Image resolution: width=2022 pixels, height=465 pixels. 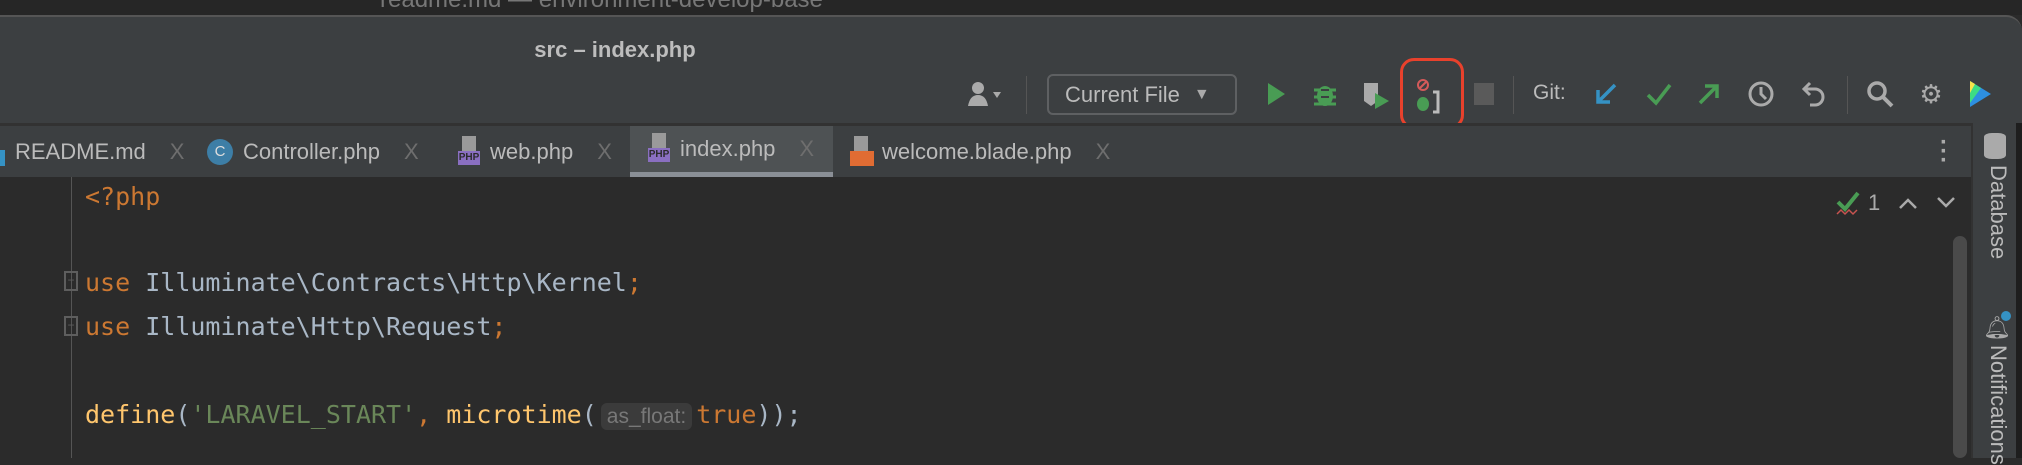 What do you see at coordinates (1946, 203) in the screenshot?
I see `next-highlight-icon` at bounding box center [1946, 203].